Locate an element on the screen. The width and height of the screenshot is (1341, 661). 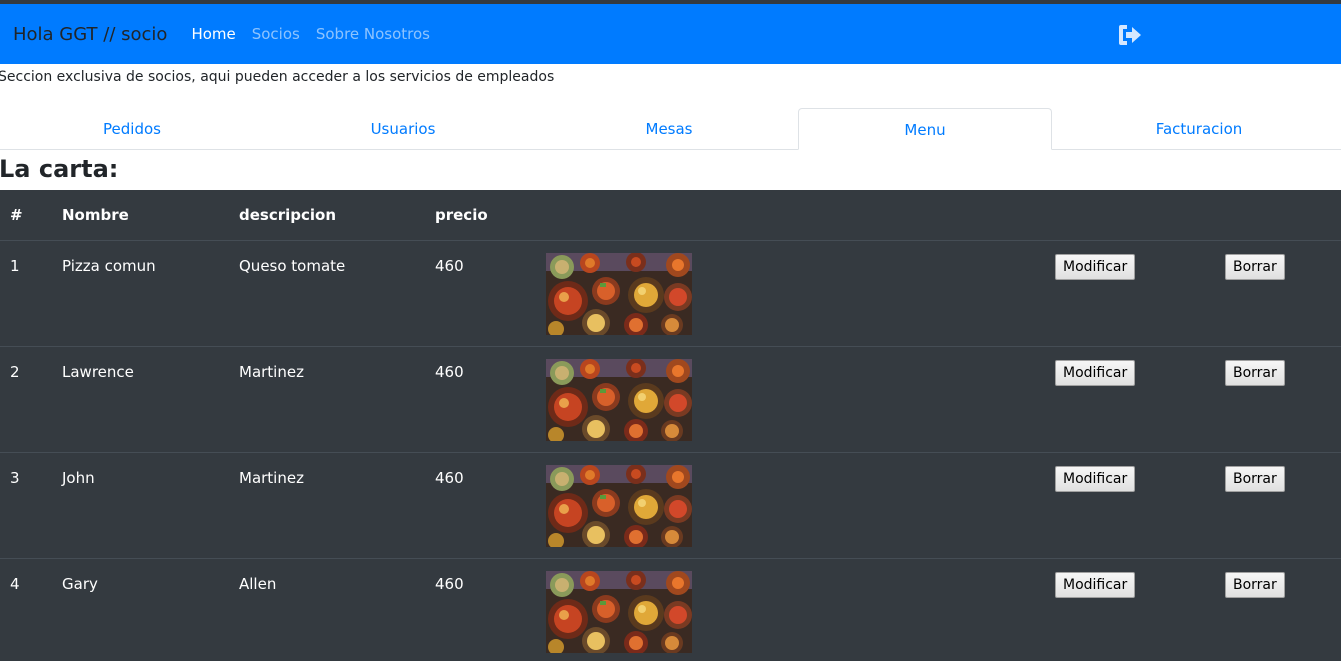
header-image is located at coordinates (790, 215).